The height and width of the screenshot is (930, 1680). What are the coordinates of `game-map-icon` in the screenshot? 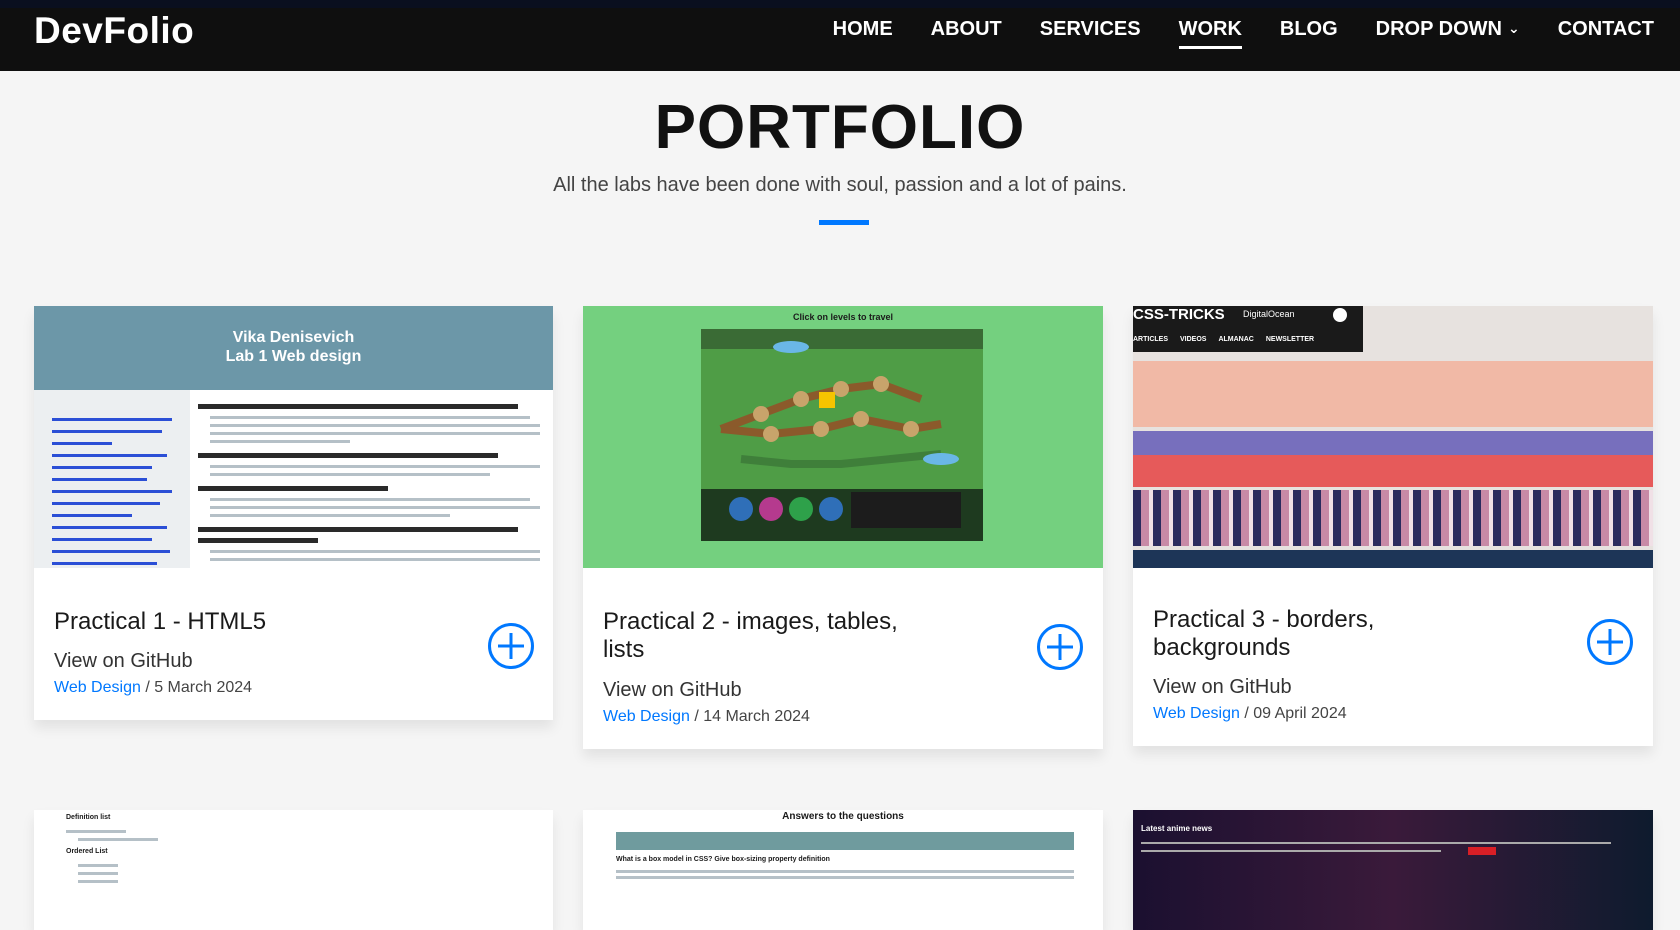 It's located at (842, 435).